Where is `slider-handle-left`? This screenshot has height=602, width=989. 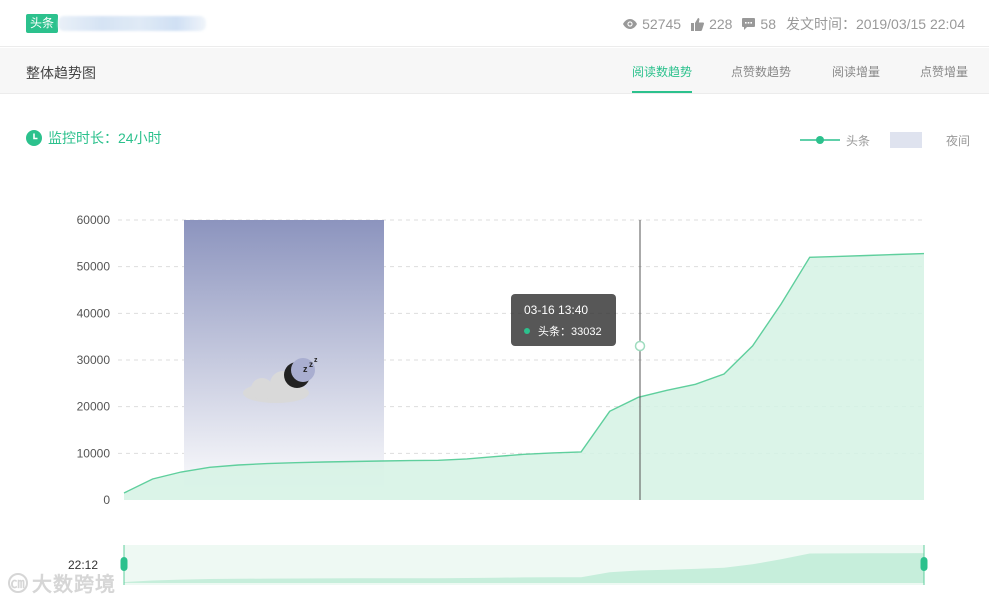 slider-handle-left is located at coordinates (124, 564).